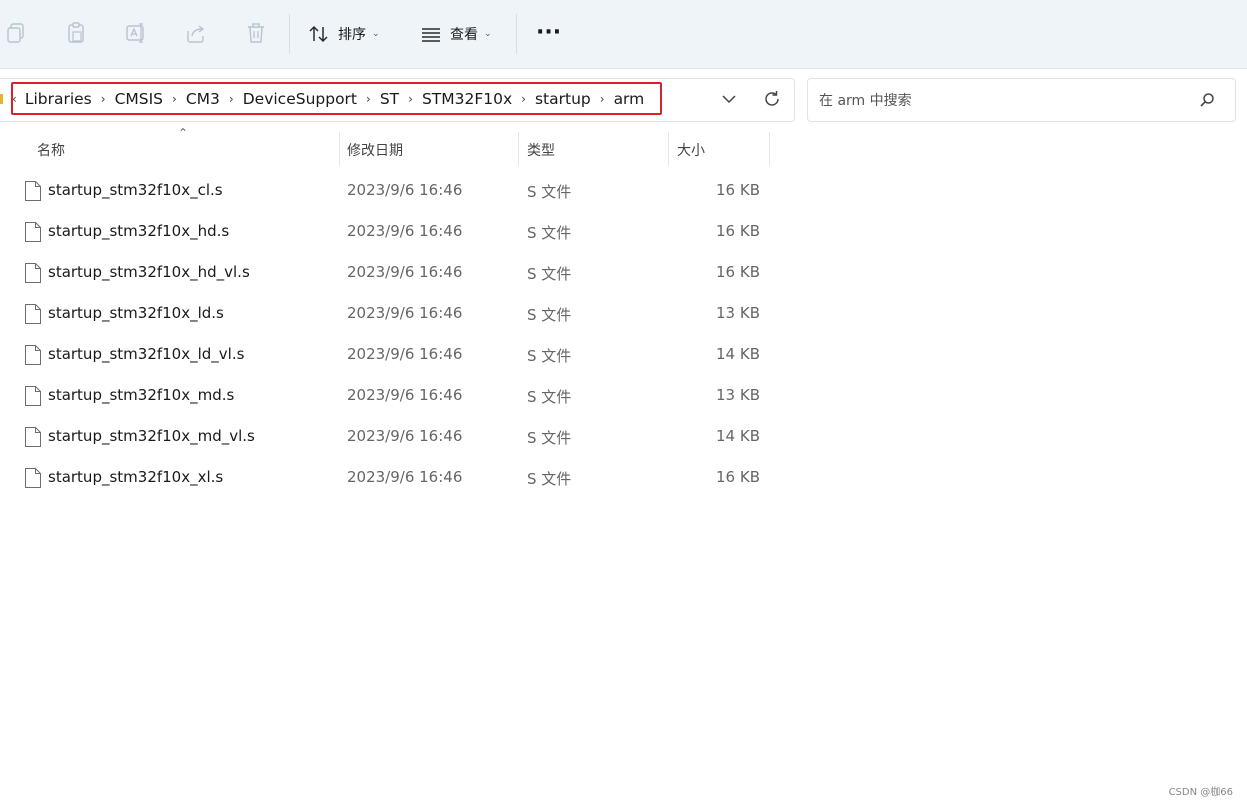  Describe the element at coordinates (772, 99) in the screenshot. I see `refresh-icon` at that location.